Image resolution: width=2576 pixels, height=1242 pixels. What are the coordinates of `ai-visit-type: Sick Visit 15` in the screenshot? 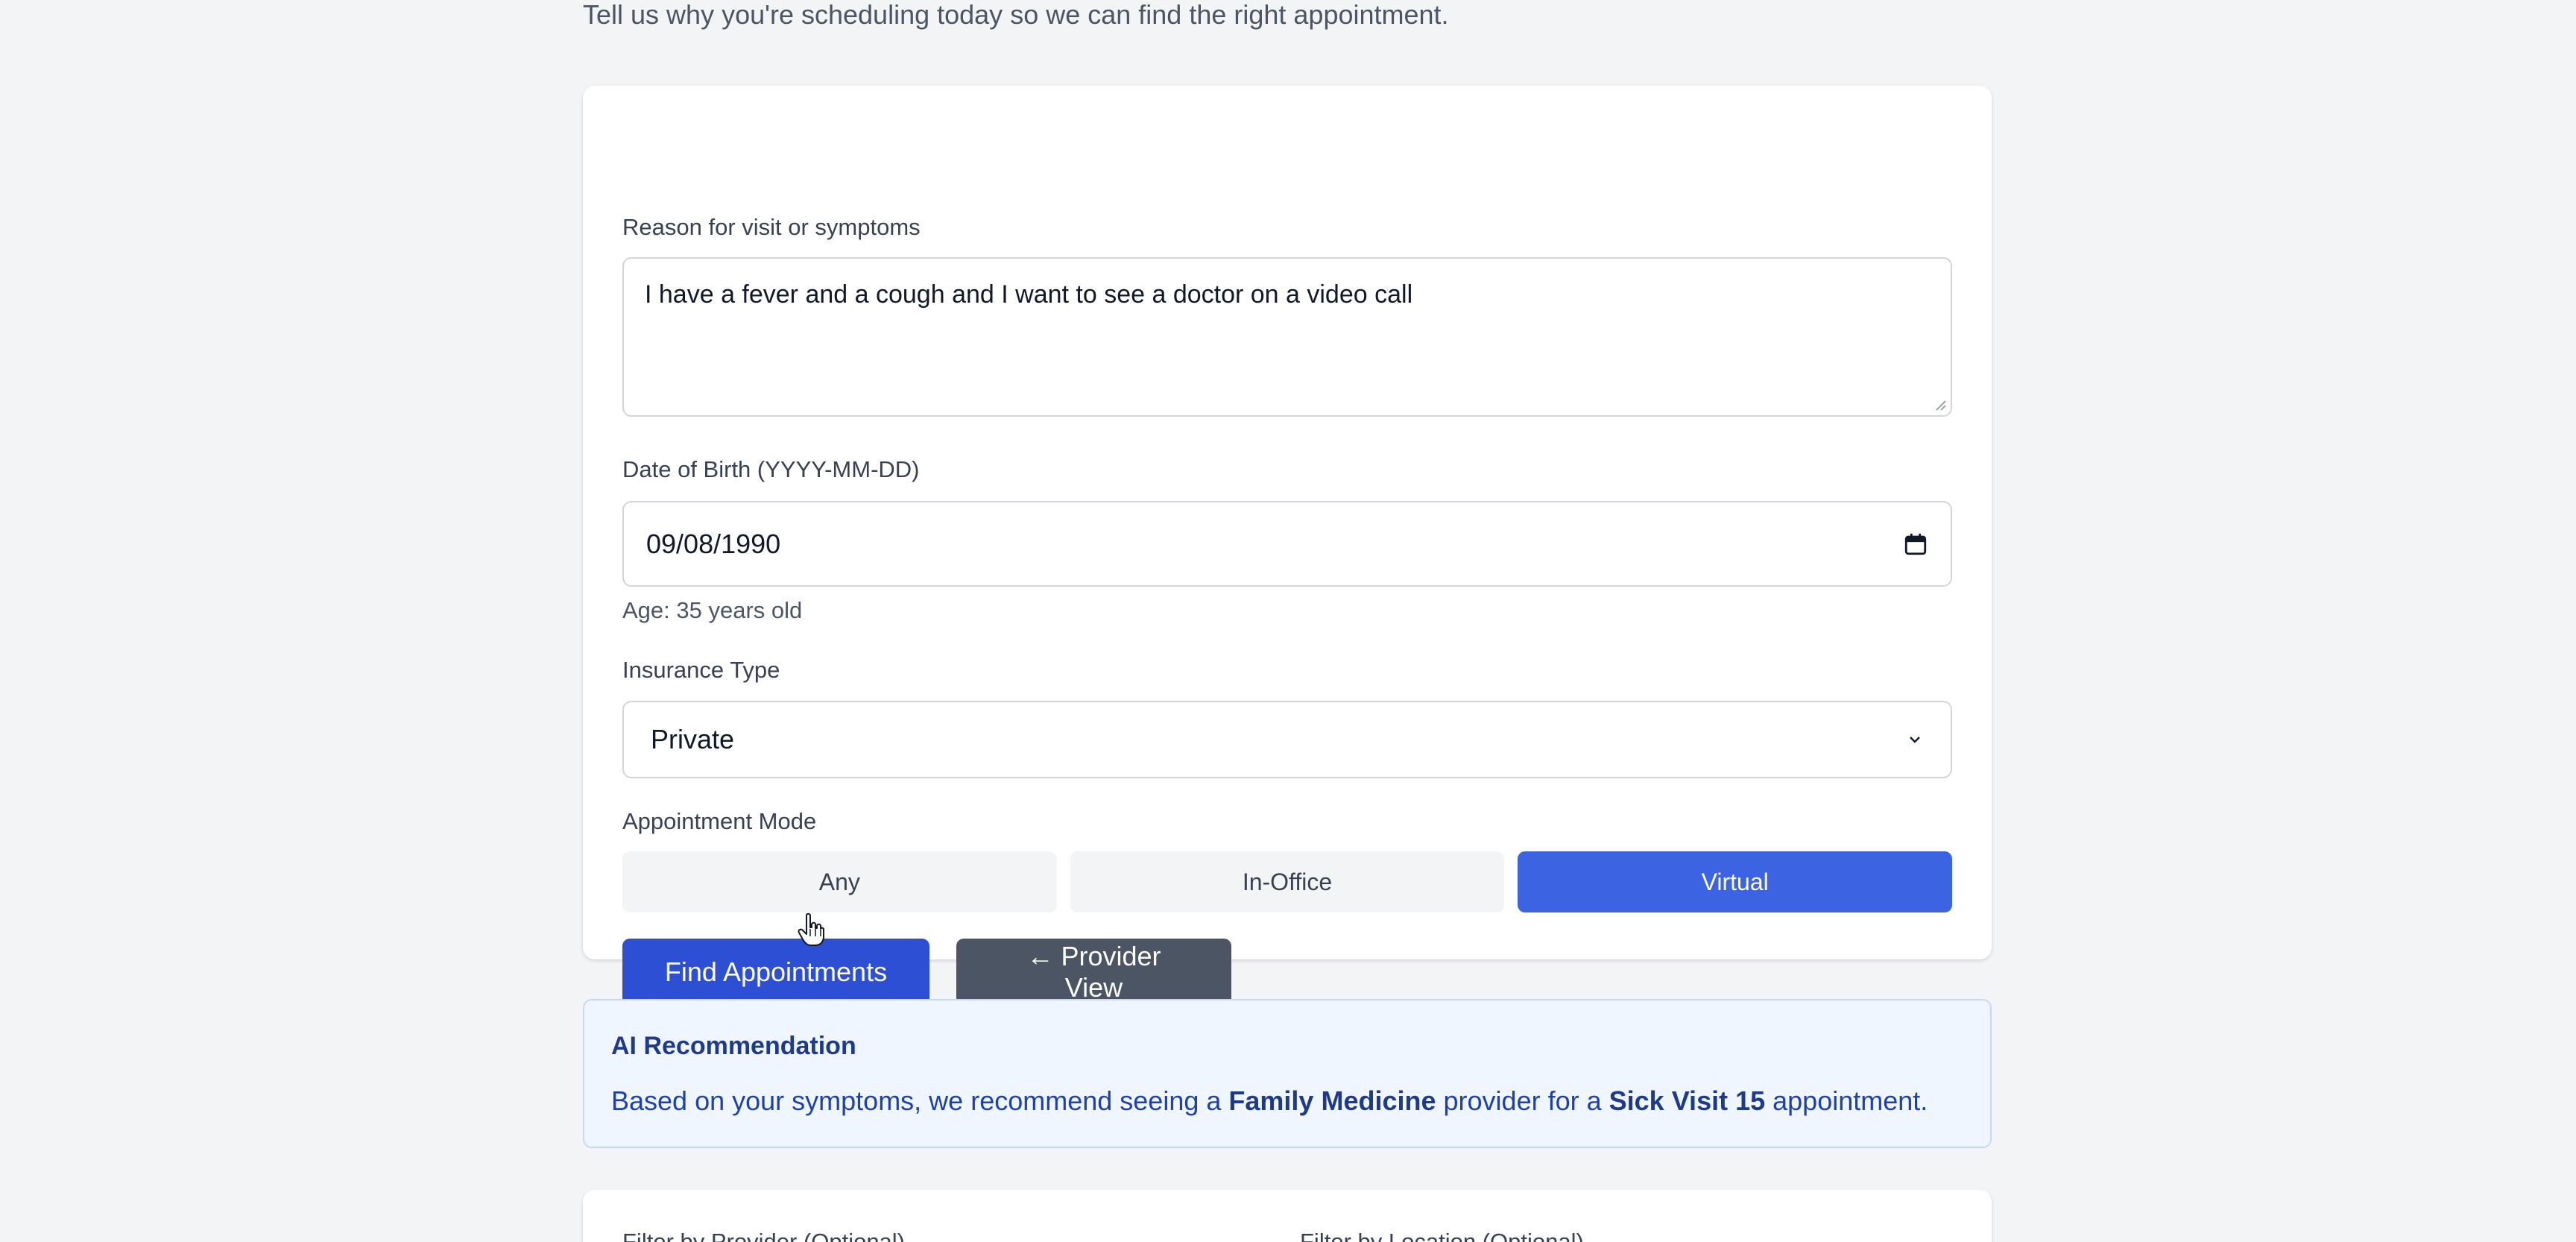 It's located at (1687, 1100).